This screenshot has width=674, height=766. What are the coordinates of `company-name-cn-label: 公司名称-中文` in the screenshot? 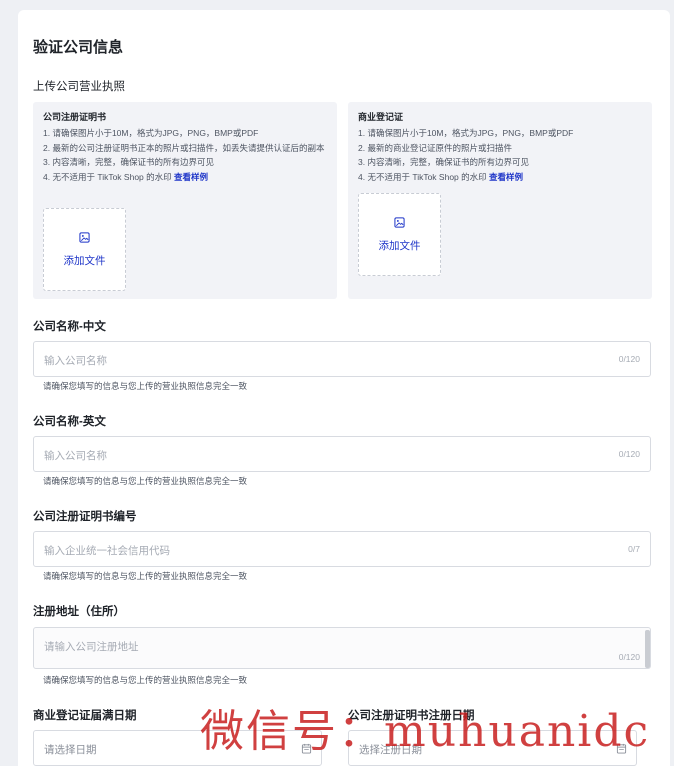 It's located at (69, 327).